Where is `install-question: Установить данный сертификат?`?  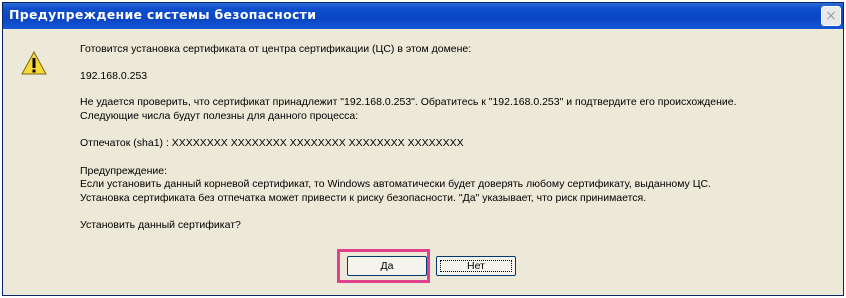
install-question: Установить данный сертификат? is located at coordinates (160, 225).